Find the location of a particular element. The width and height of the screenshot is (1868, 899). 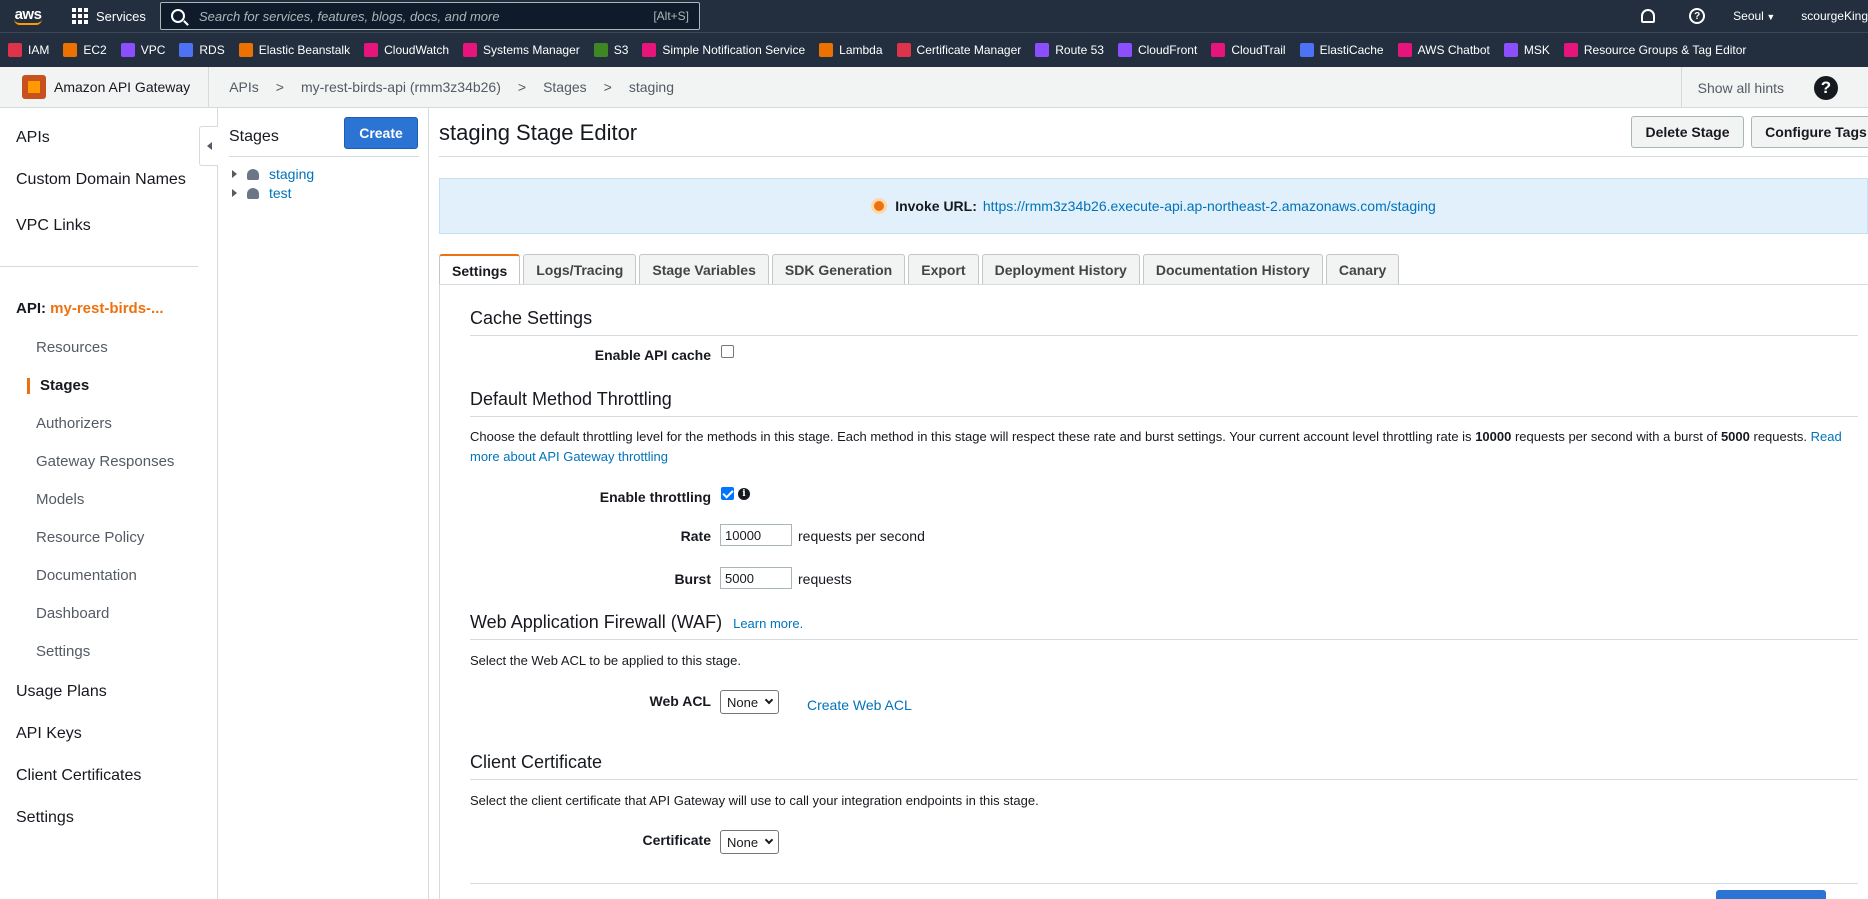

tab-canary: Canary is located at coordinates (1362, 269).